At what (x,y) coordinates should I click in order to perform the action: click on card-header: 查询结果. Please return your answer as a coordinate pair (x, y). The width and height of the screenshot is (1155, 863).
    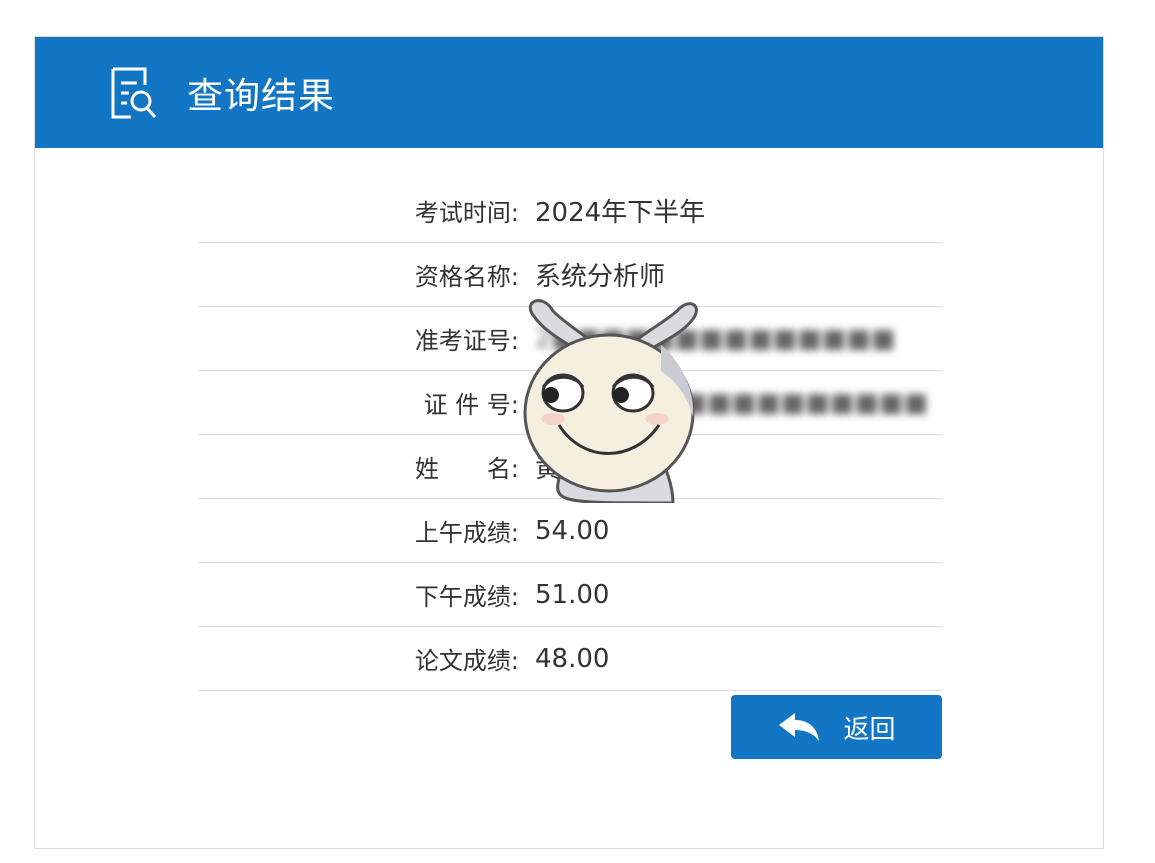
    Looking at the image, I should click on (569, 92).